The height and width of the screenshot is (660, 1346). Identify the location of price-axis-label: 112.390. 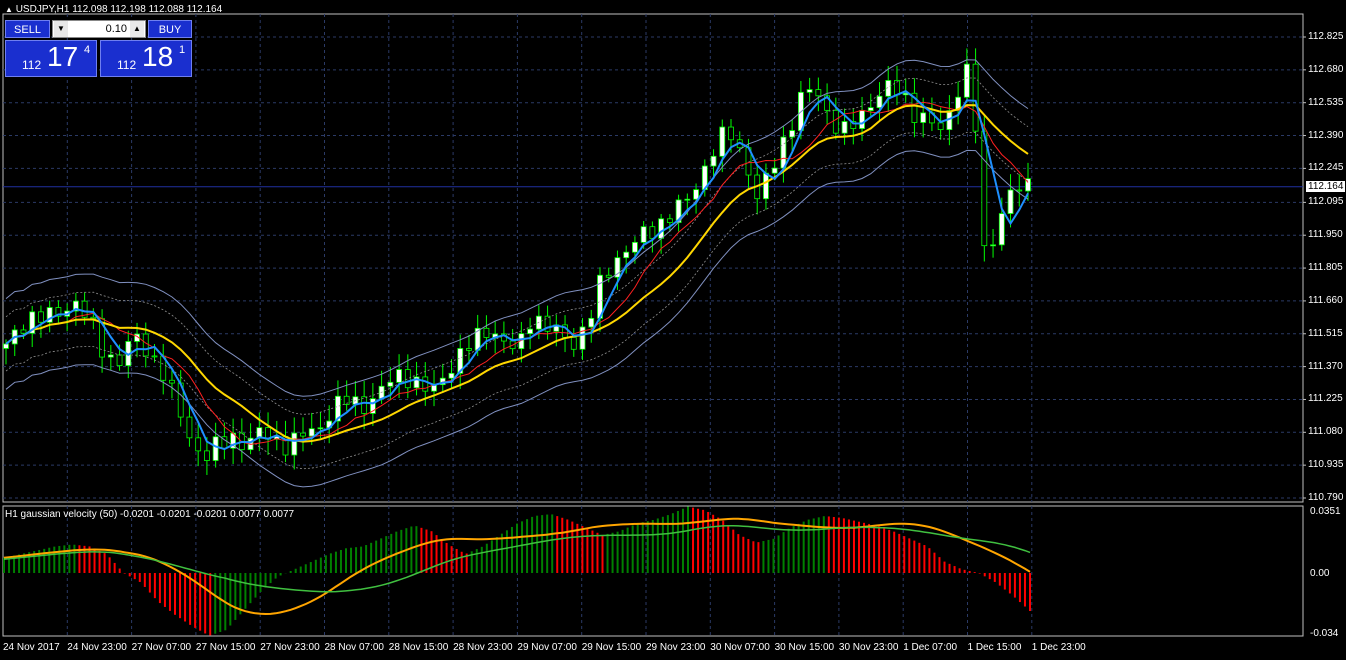
(1326, 135).